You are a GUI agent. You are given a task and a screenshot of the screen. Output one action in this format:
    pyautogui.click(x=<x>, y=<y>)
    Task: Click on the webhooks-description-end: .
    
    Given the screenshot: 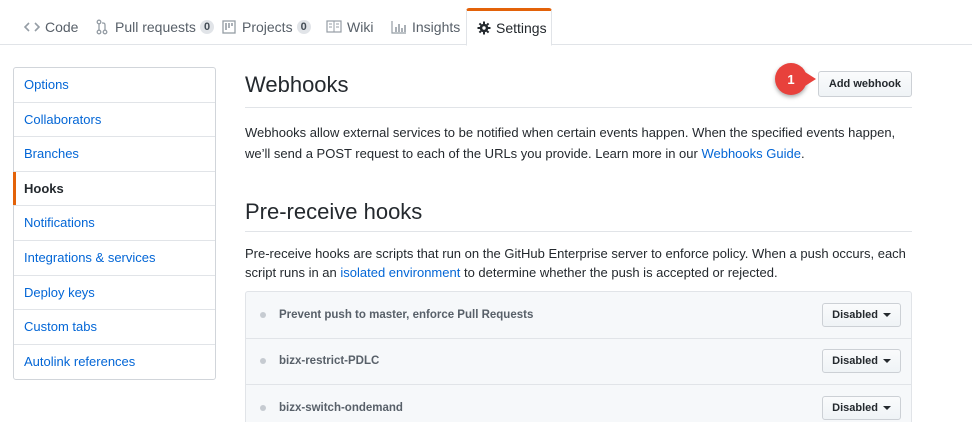 What is the action you would take?
    pyautogui.click(x=802, y=153)
    